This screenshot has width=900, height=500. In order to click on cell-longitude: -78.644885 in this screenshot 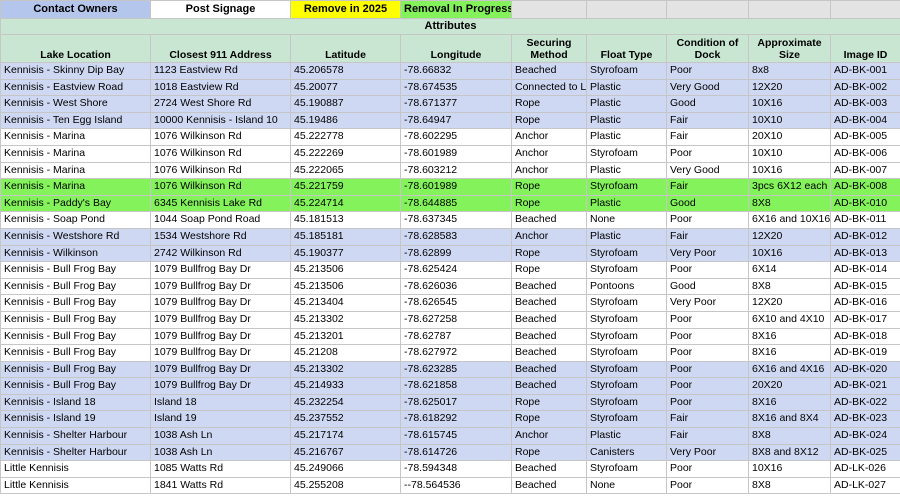, I will do `click(456, 203)`.